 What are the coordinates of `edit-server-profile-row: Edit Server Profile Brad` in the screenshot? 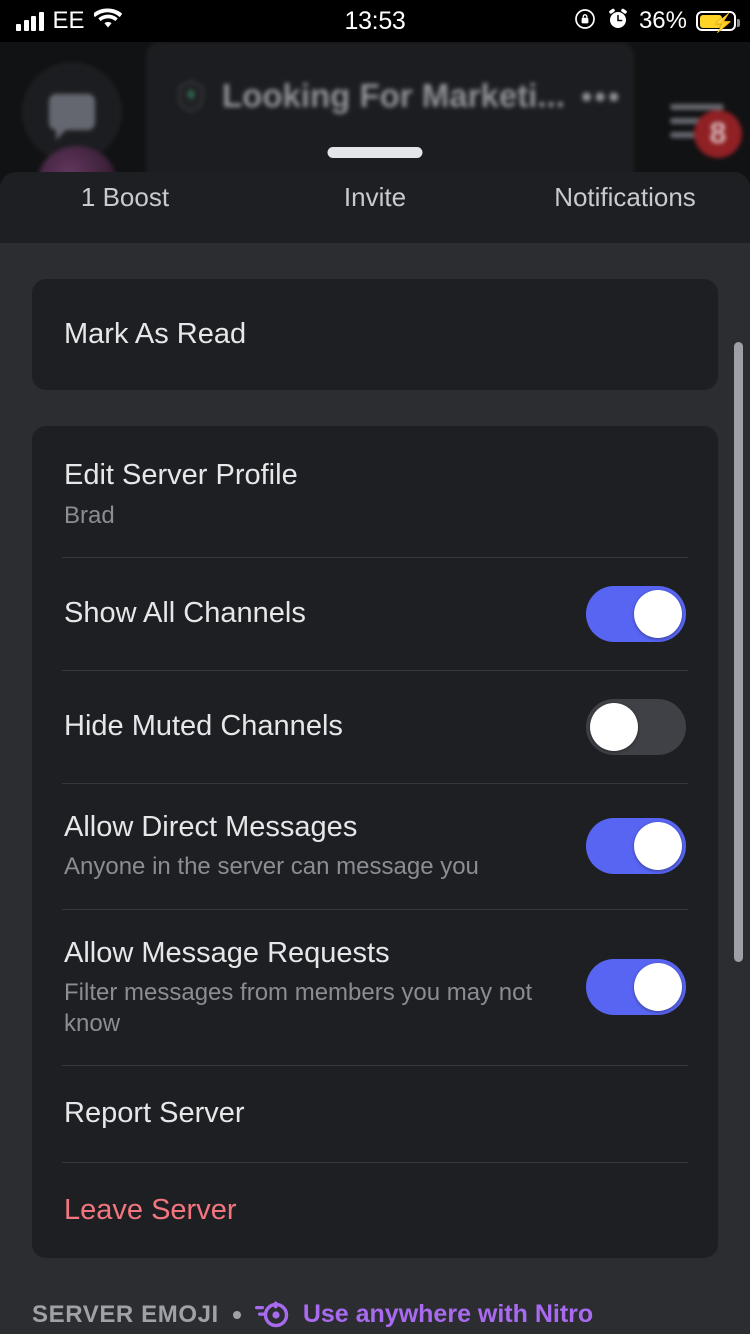 It's located at (375, 491).